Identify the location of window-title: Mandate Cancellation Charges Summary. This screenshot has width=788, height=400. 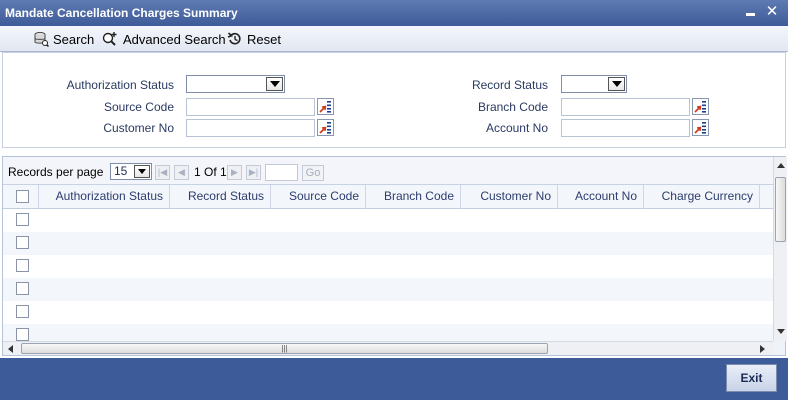
(121, 13).